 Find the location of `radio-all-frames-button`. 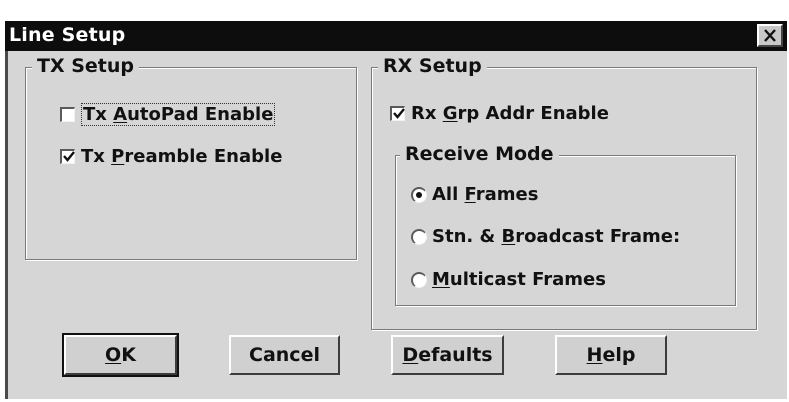

radio-all-frames-button is located at coordinates (419, 194).